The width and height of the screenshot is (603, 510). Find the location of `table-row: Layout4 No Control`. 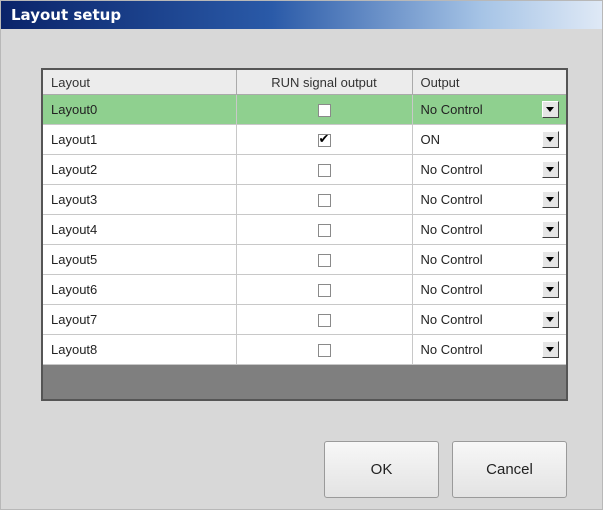

table-row: Layout4 No Control is located at coordinates (304, 229).